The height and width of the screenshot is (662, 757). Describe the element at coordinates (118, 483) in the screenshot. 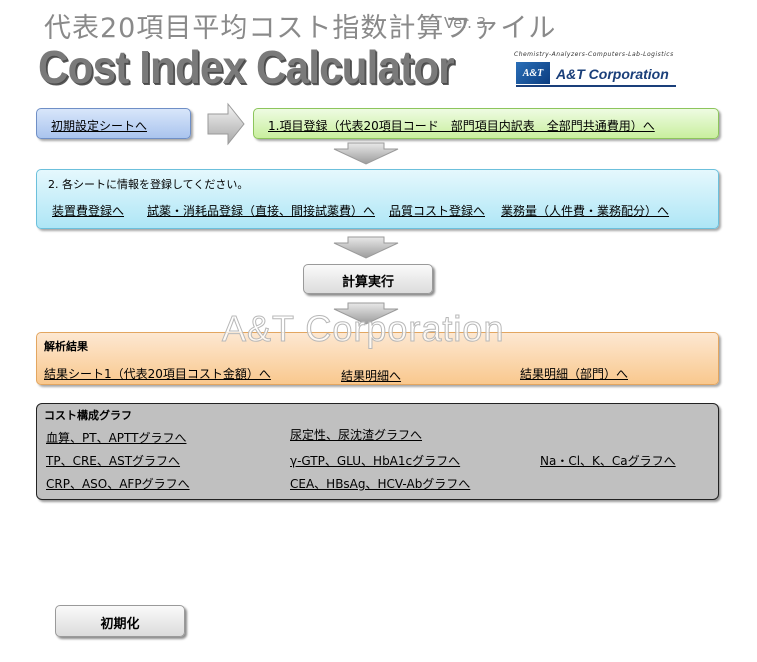

I see `graph-link-crp-aso-afp: CRP、ASO、AFPグラフへ` at that location.